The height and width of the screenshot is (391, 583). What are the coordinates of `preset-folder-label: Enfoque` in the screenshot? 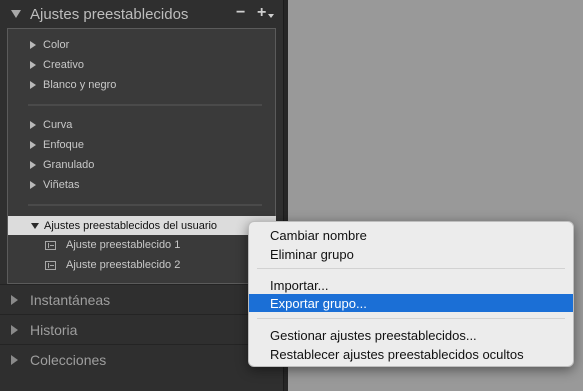 It's located at (63, 145).